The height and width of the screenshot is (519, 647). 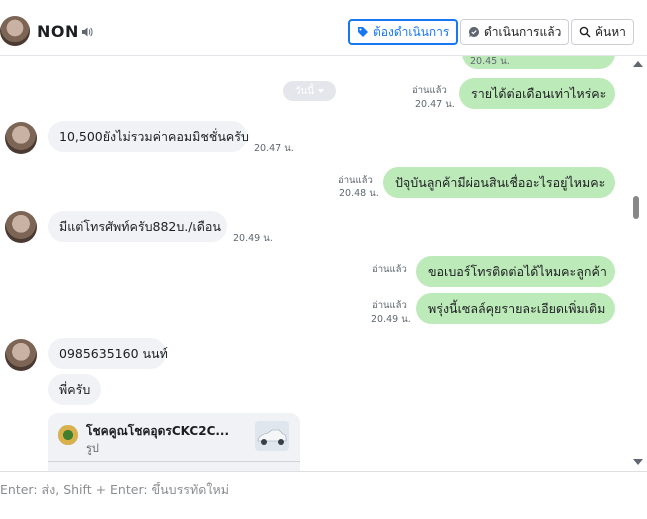 I want to click on card-thumbnail, so click(x=272, y=436).